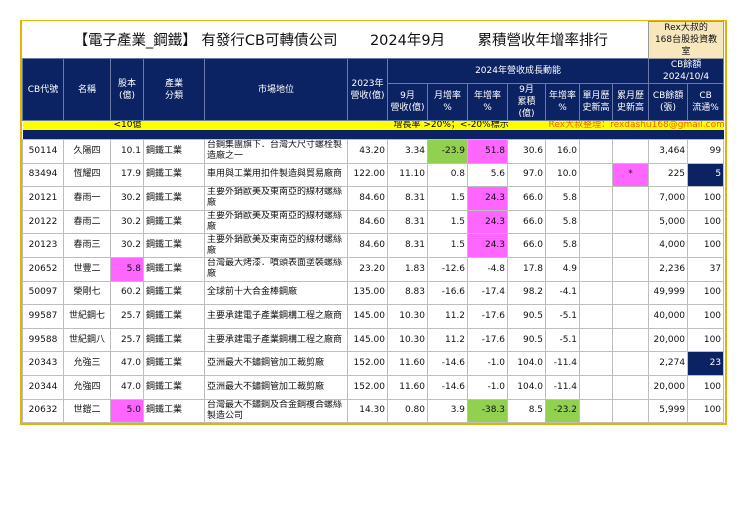 Image resolution: width=740 pixels, height=523 pixels. What do you see at coordinates (527, 151) in the screenshot?
I see `cell-sep-cum: 30.6` at bounding box center [527, 151].